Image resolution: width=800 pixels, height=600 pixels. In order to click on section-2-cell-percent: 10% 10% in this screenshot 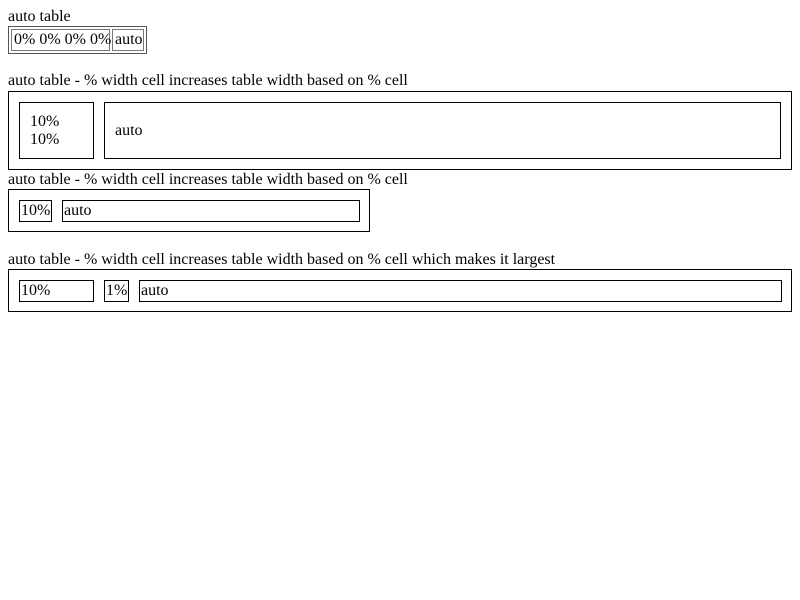, I will do `click(56, 130)`.